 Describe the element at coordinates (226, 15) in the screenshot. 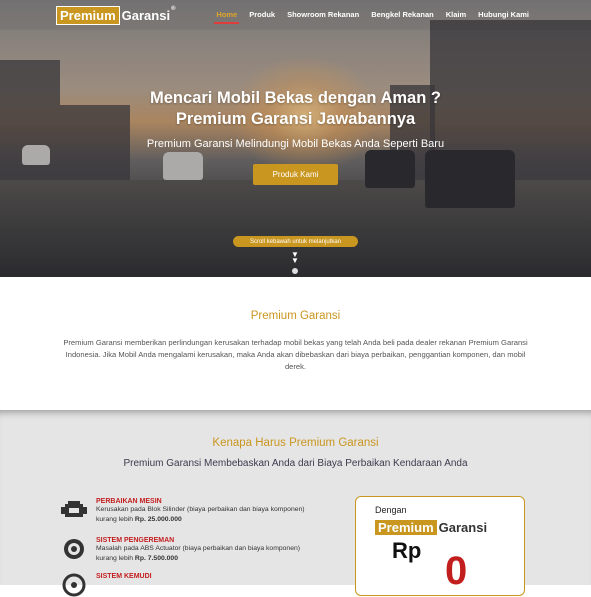

I see `nav-home: Home` at that location.